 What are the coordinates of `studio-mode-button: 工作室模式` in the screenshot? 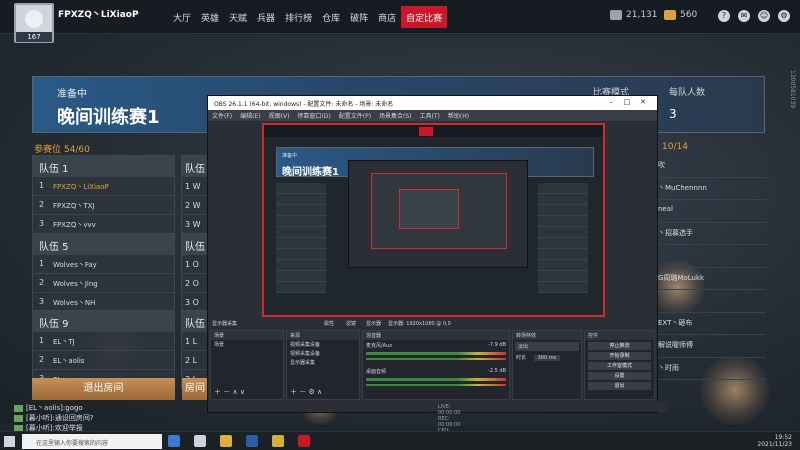 It's located at (619, 366).